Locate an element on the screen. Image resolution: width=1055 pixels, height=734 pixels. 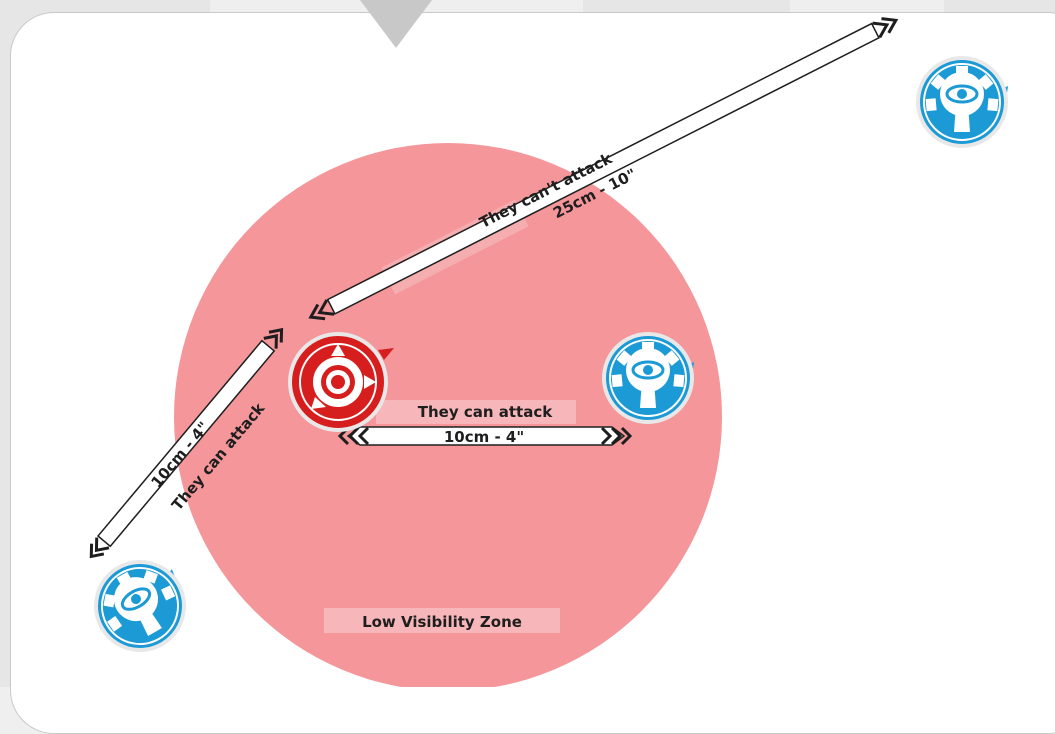
near-right-status-label: They can attack is located at coordinates (485, 412).